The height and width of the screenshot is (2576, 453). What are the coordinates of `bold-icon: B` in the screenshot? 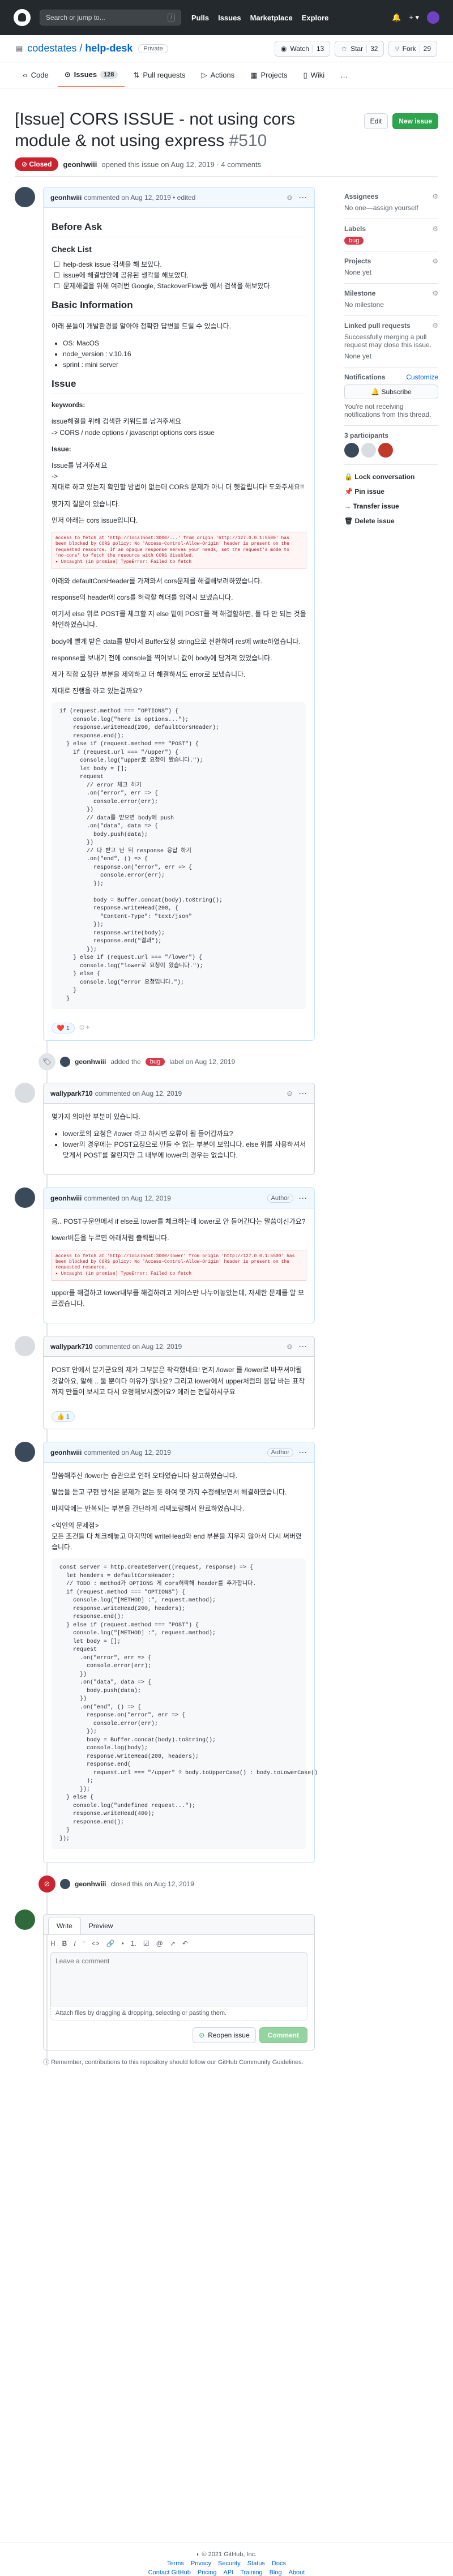 It's located at (64, 1943).